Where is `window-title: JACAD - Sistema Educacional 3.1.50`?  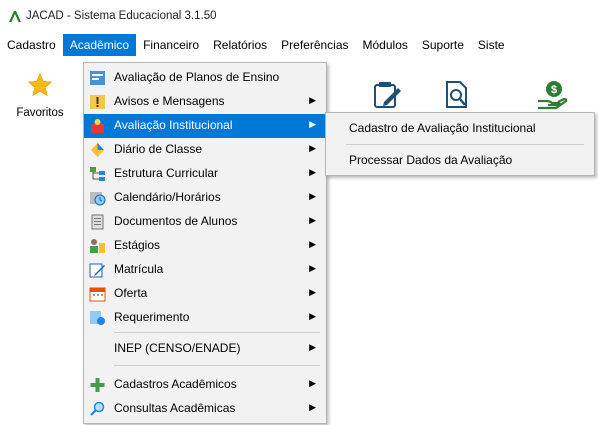 window-title: JACAD - Sistema Educacional 3.1.50 is located at coordinates (121, 16).